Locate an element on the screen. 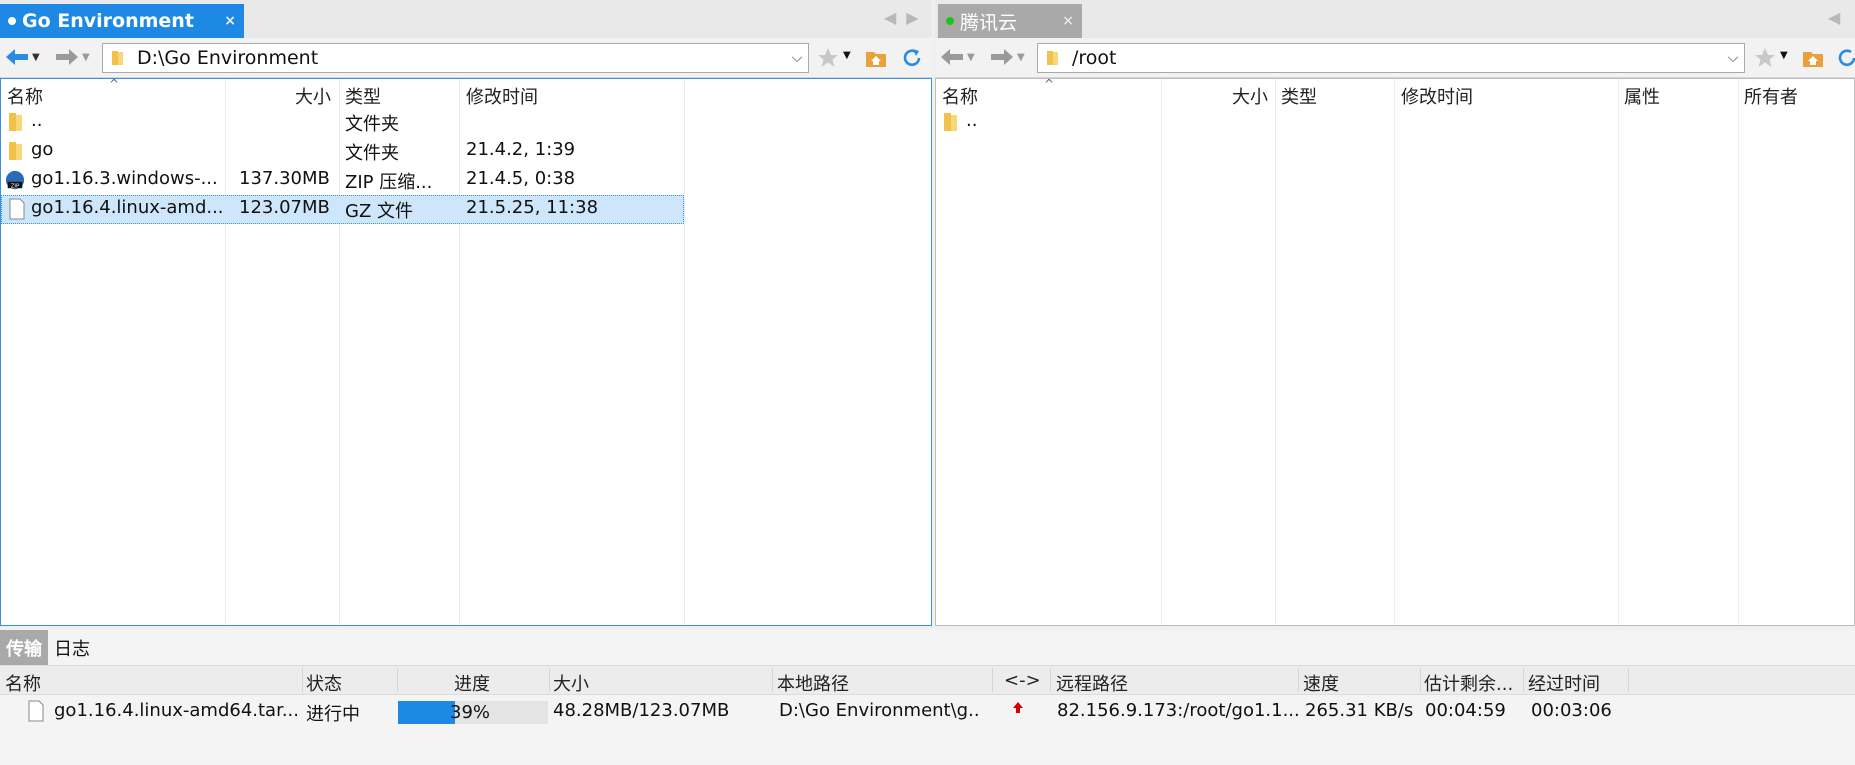 The height and width of the screenshot is (765, 1855). tab-local: Go Environment × is located at coordinates (122, 21).